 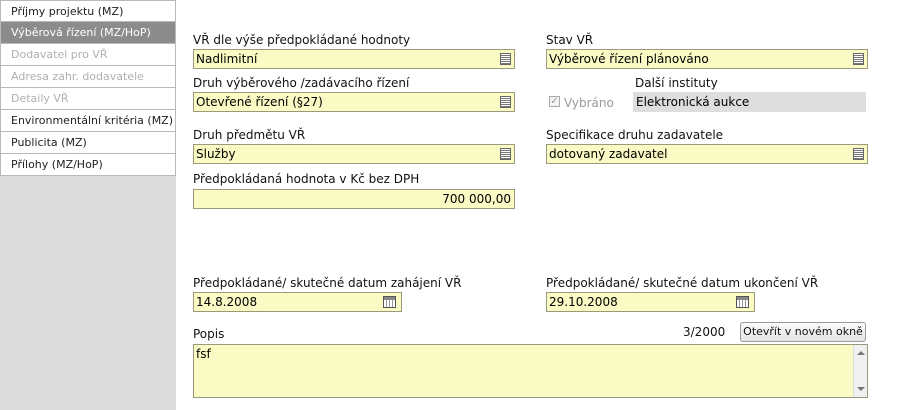 What do you see at coordinates (354, 154) in the screenshot?
I see `druh-predmetu-select: Služby` at bounding box center [354, 154].